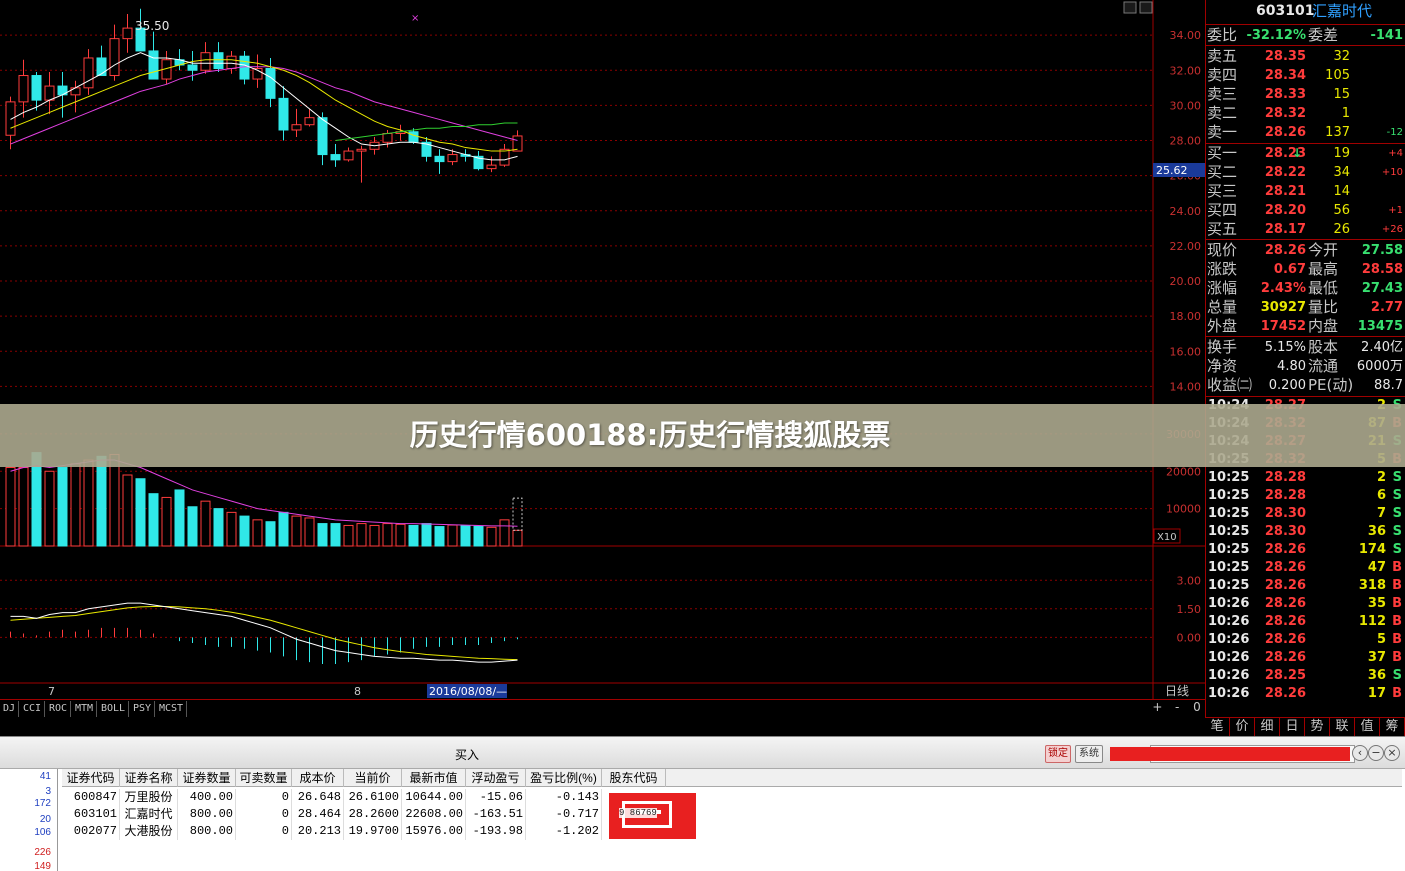  I want to click on quote-tab: 势, so click(1317, 727).